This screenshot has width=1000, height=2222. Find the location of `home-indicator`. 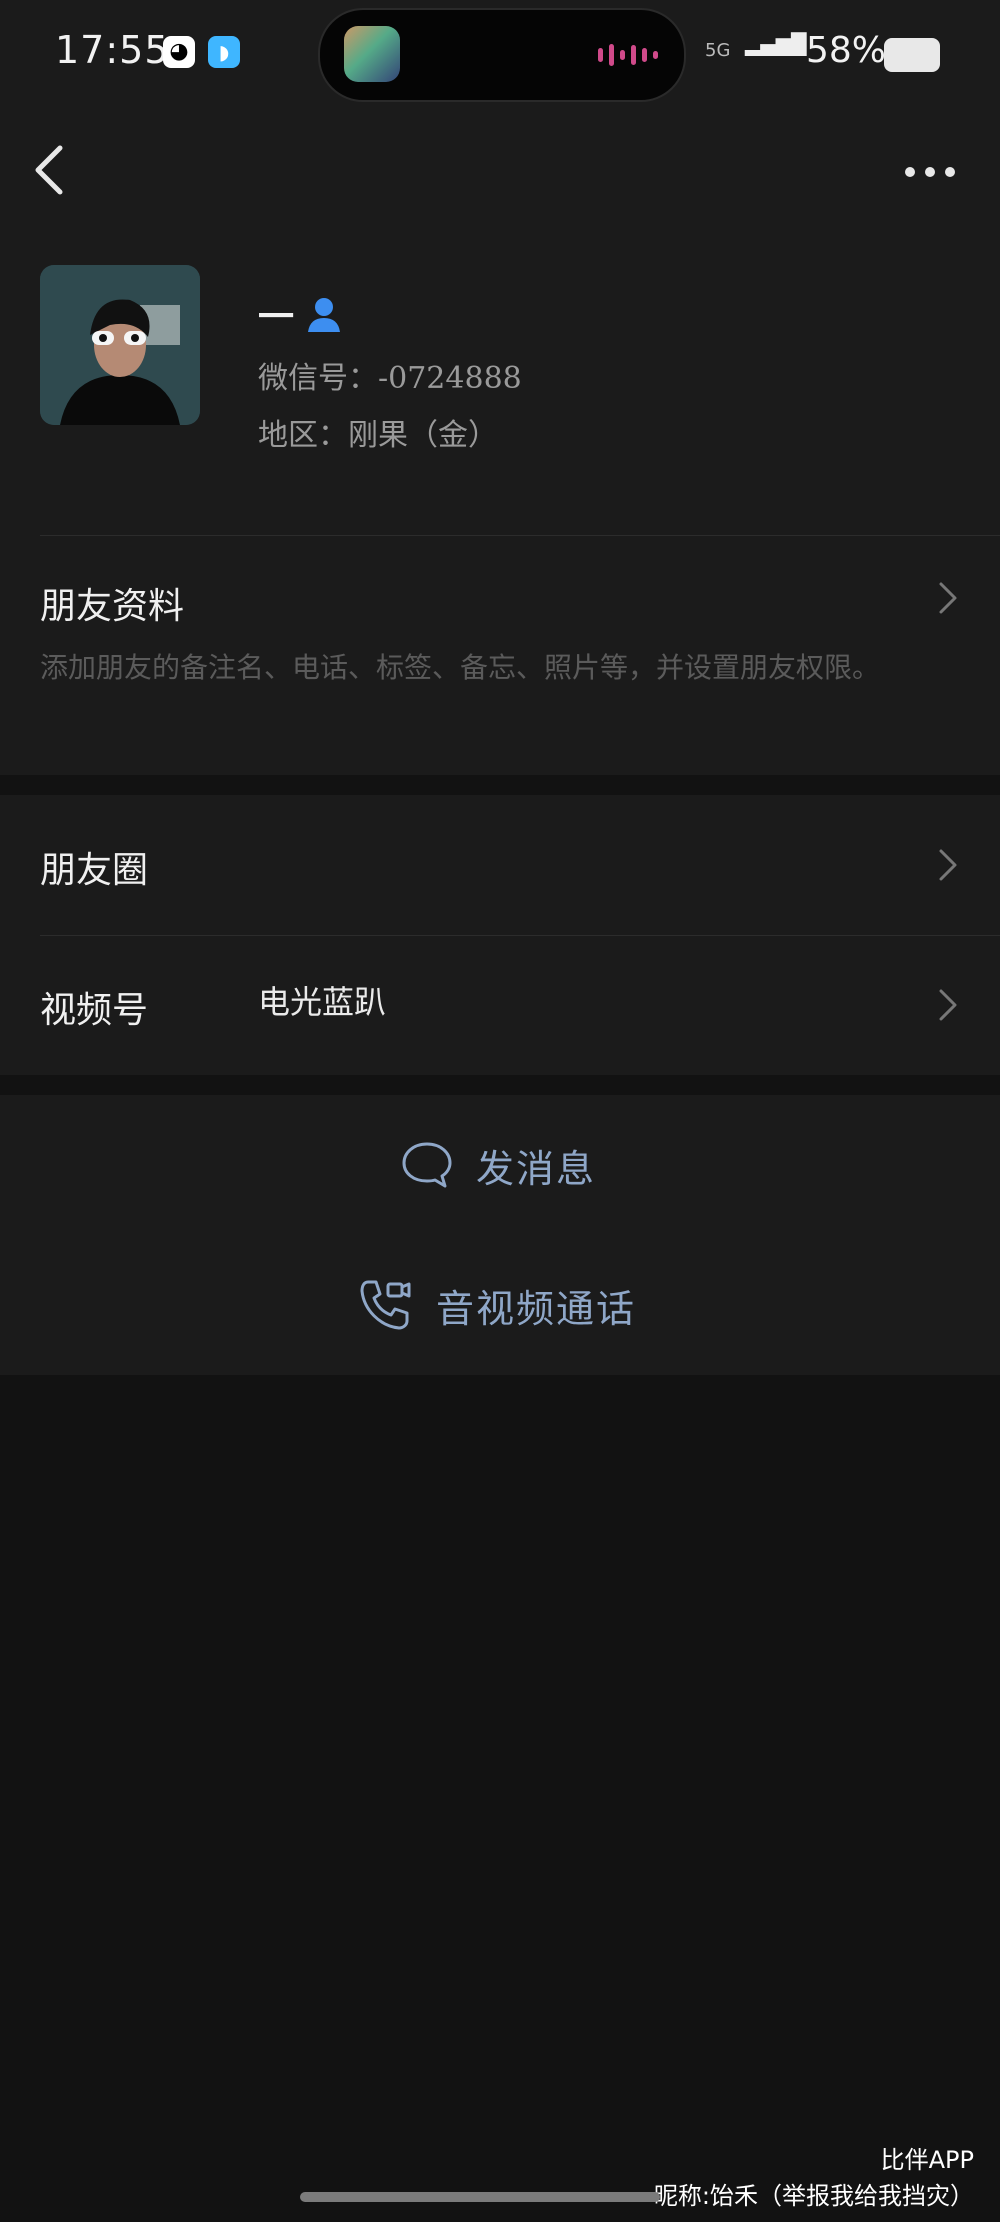

home-indicator is located at coordinates (480, 2197).